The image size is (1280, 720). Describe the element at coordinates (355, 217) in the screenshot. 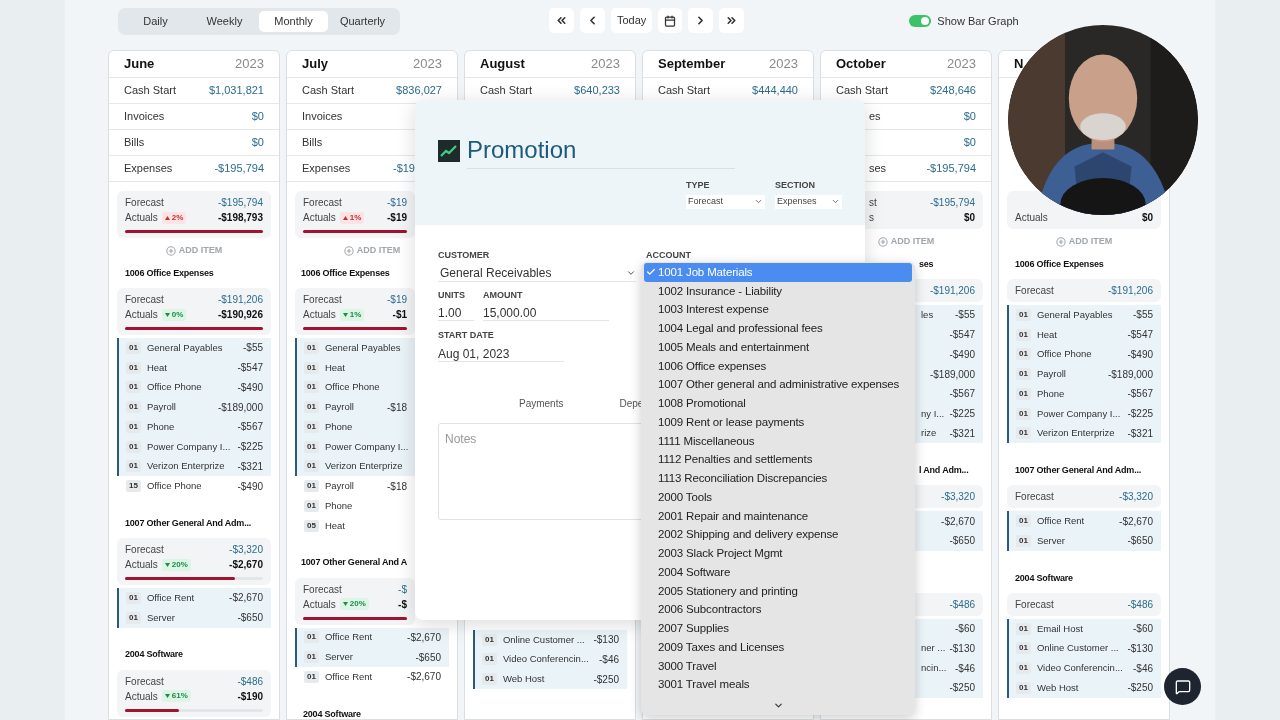

I see `change-percent: 1%` at that location.